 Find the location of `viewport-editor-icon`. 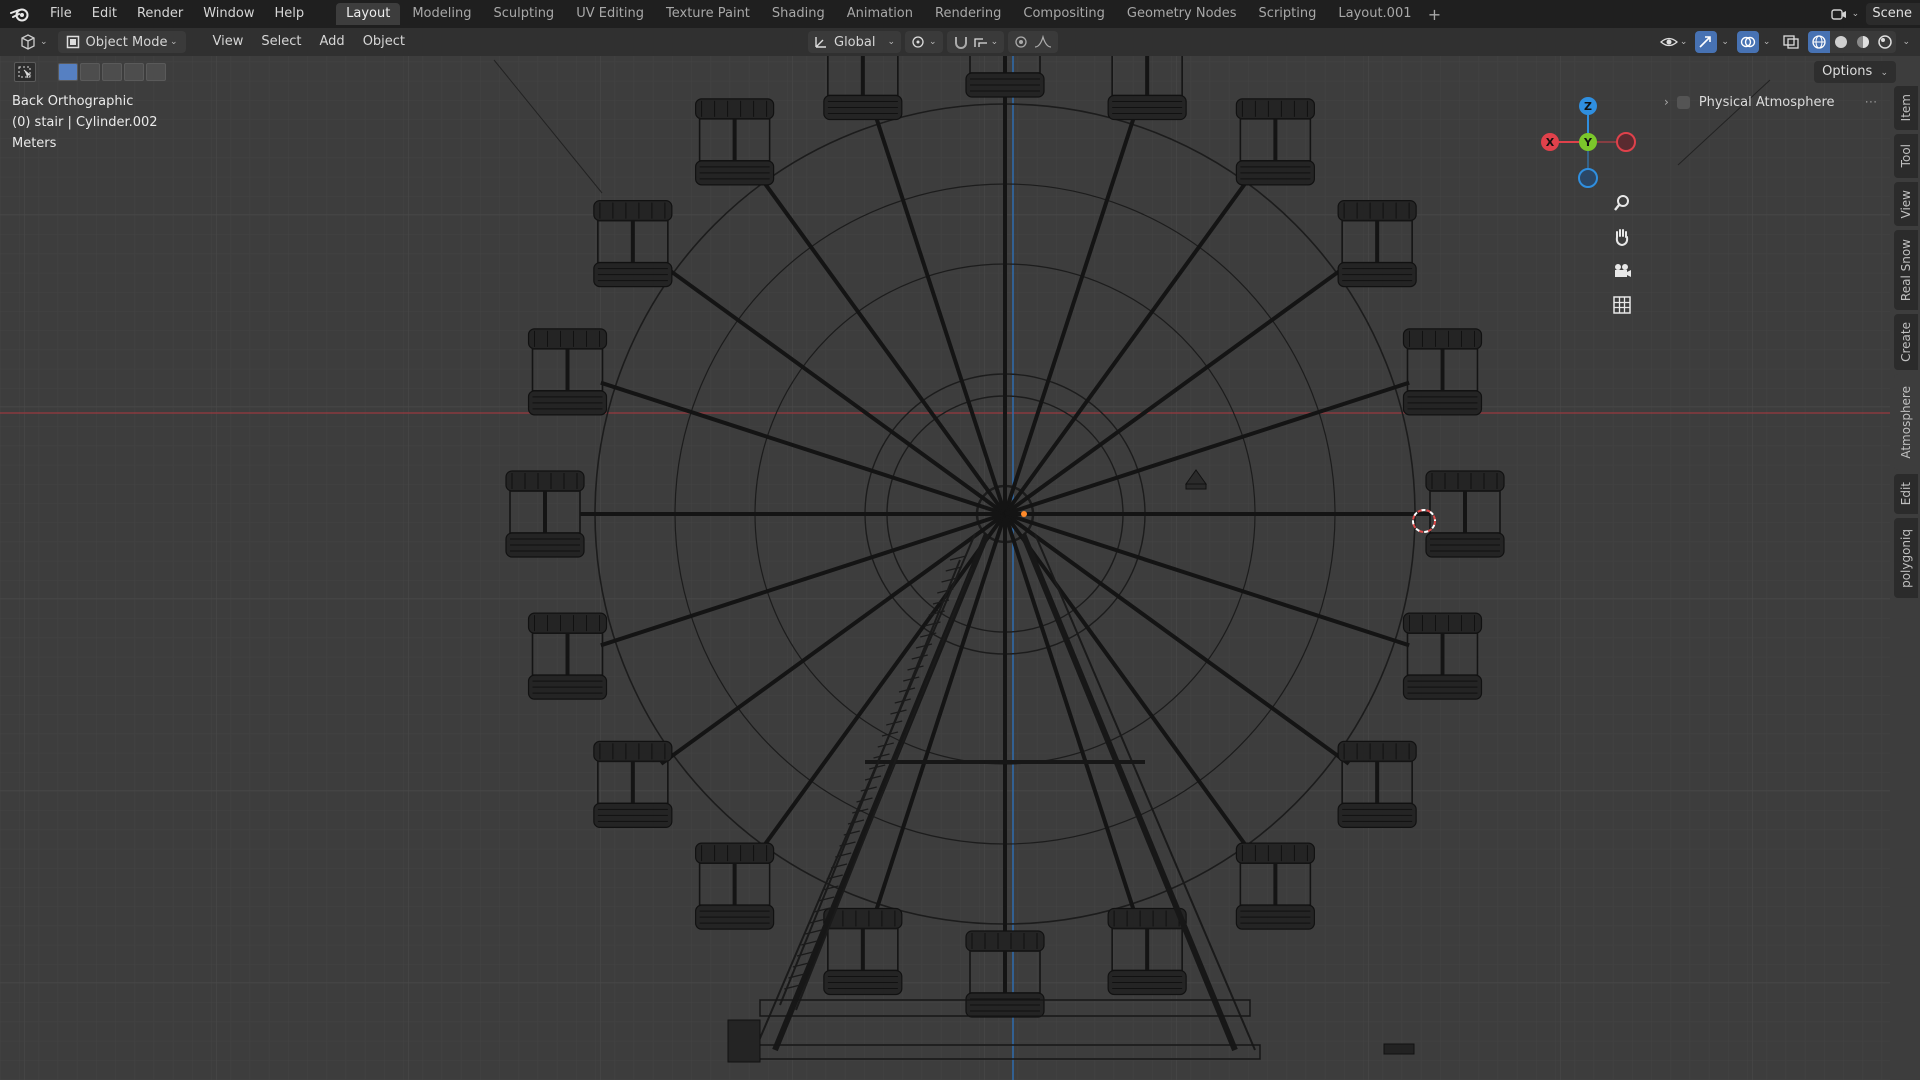

viewport-editor-icon is located at coordinates (28, 42).